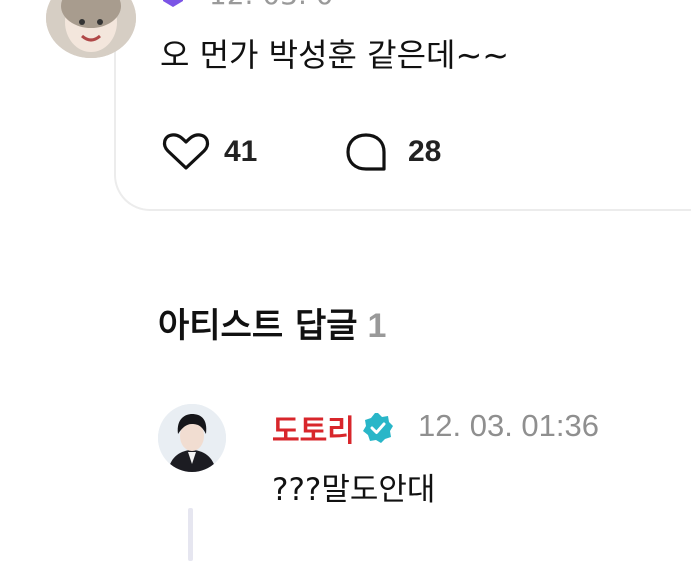  Describe the element at coordinates (378, 428) in the screenshot. I see `verified-badge-icon` at that location.